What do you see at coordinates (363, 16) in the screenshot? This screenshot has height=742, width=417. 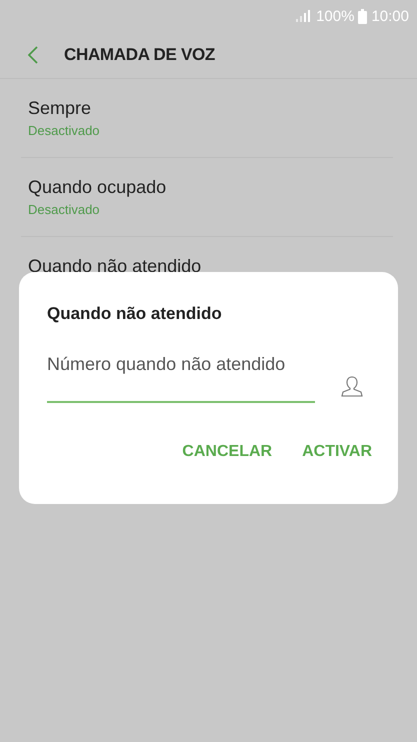 I see `battery-icon` at bounding box center [363, 16].